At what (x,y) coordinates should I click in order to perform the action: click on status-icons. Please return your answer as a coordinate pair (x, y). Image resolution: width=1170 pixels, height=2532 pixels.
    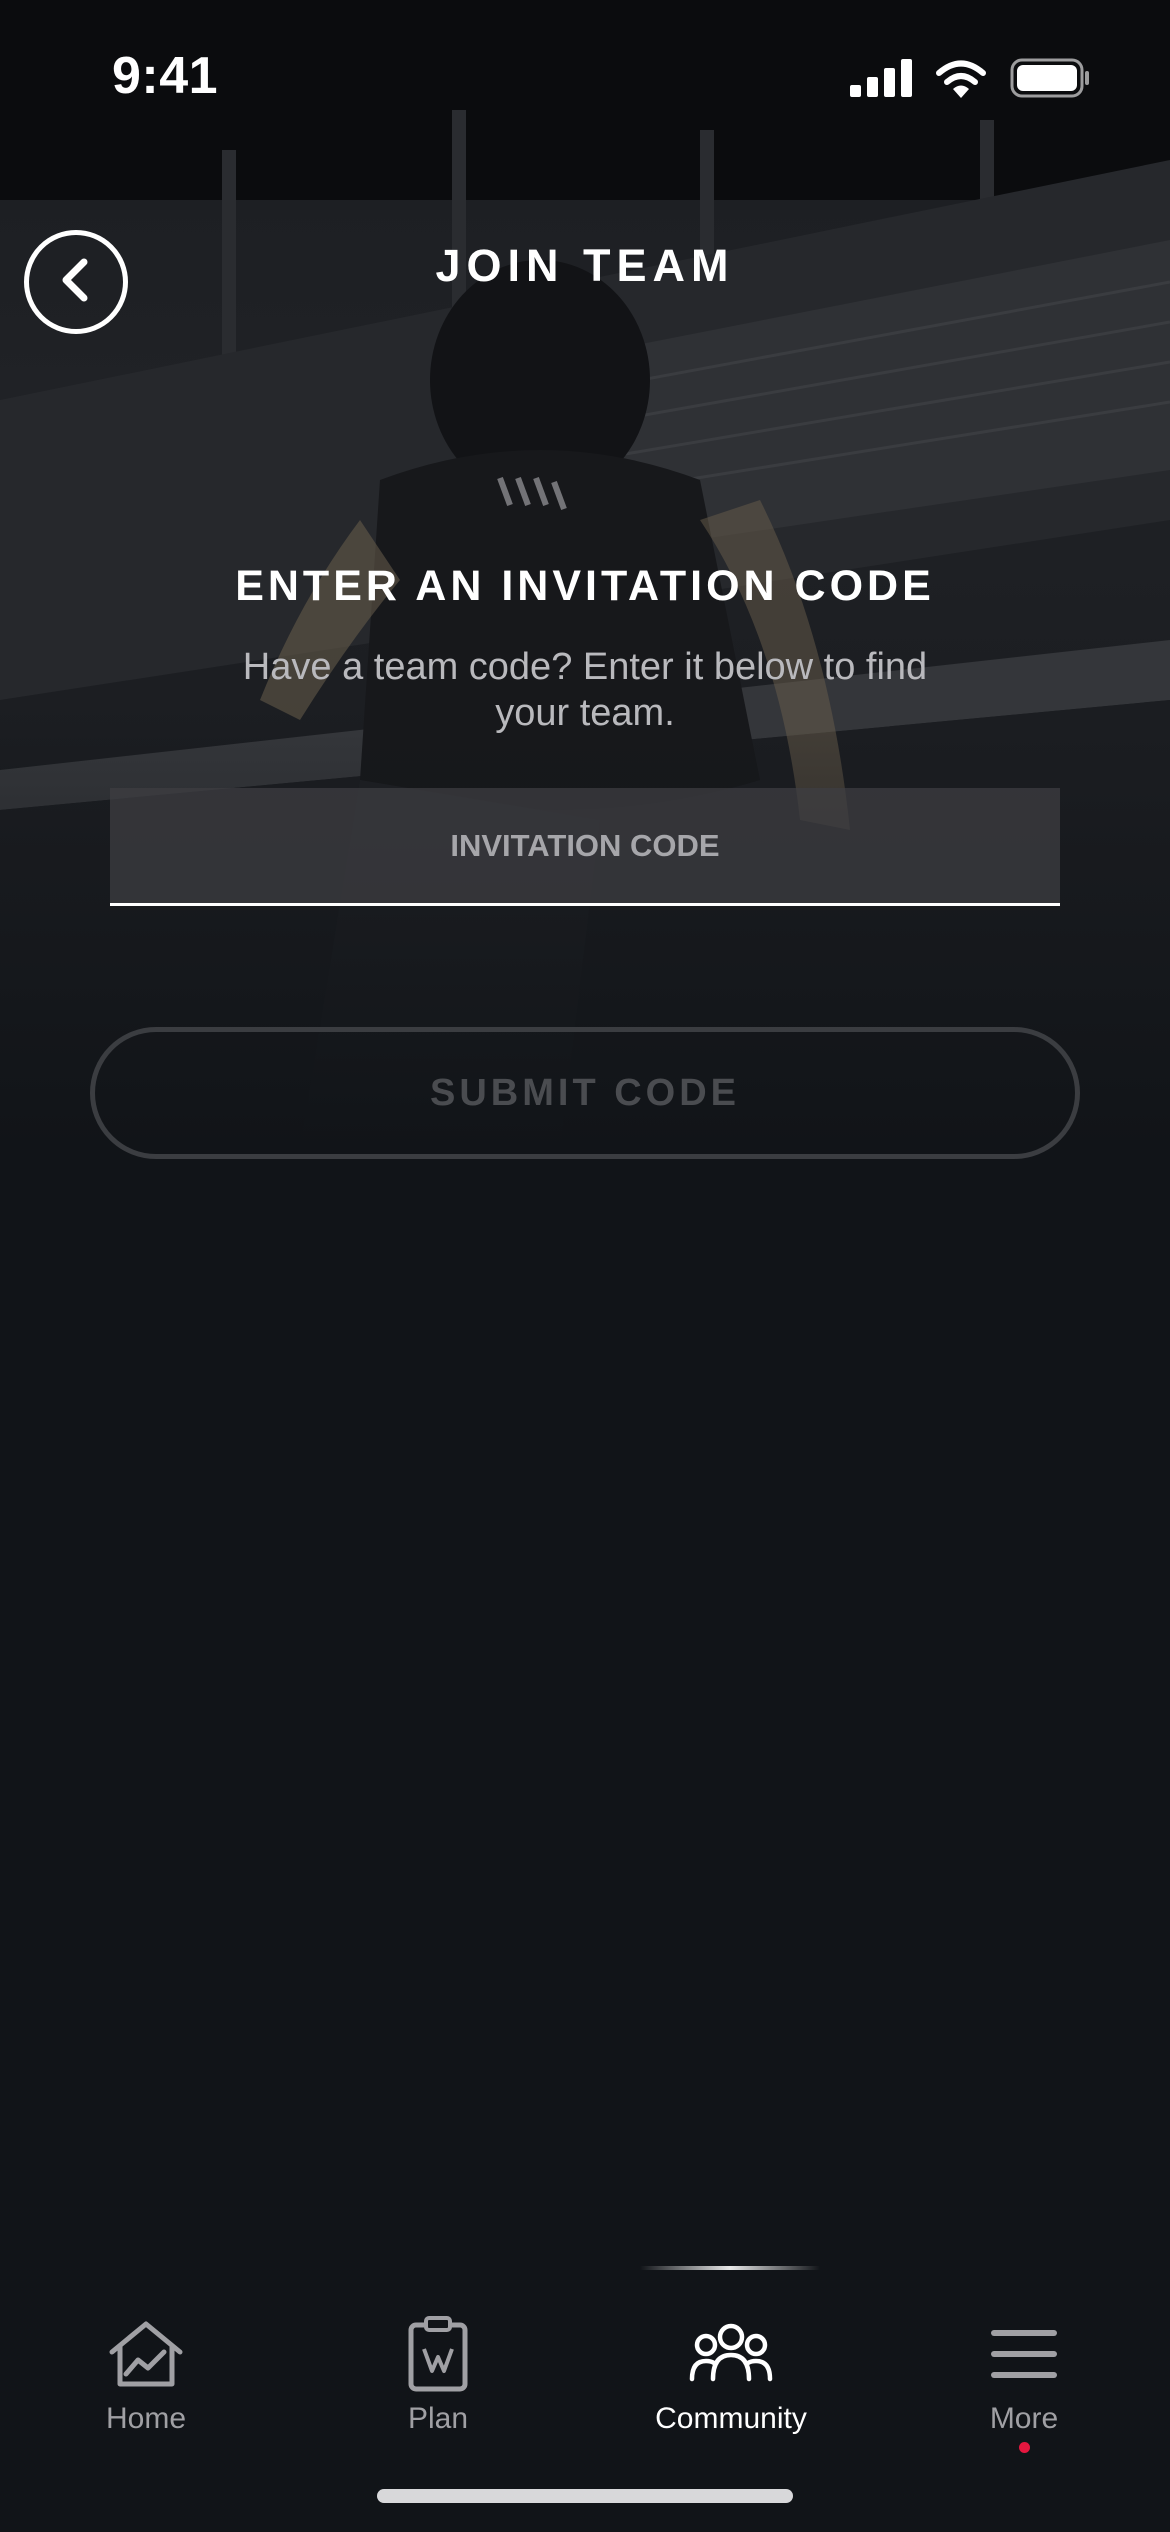
    Looking at the image, I should click on (970, 80).